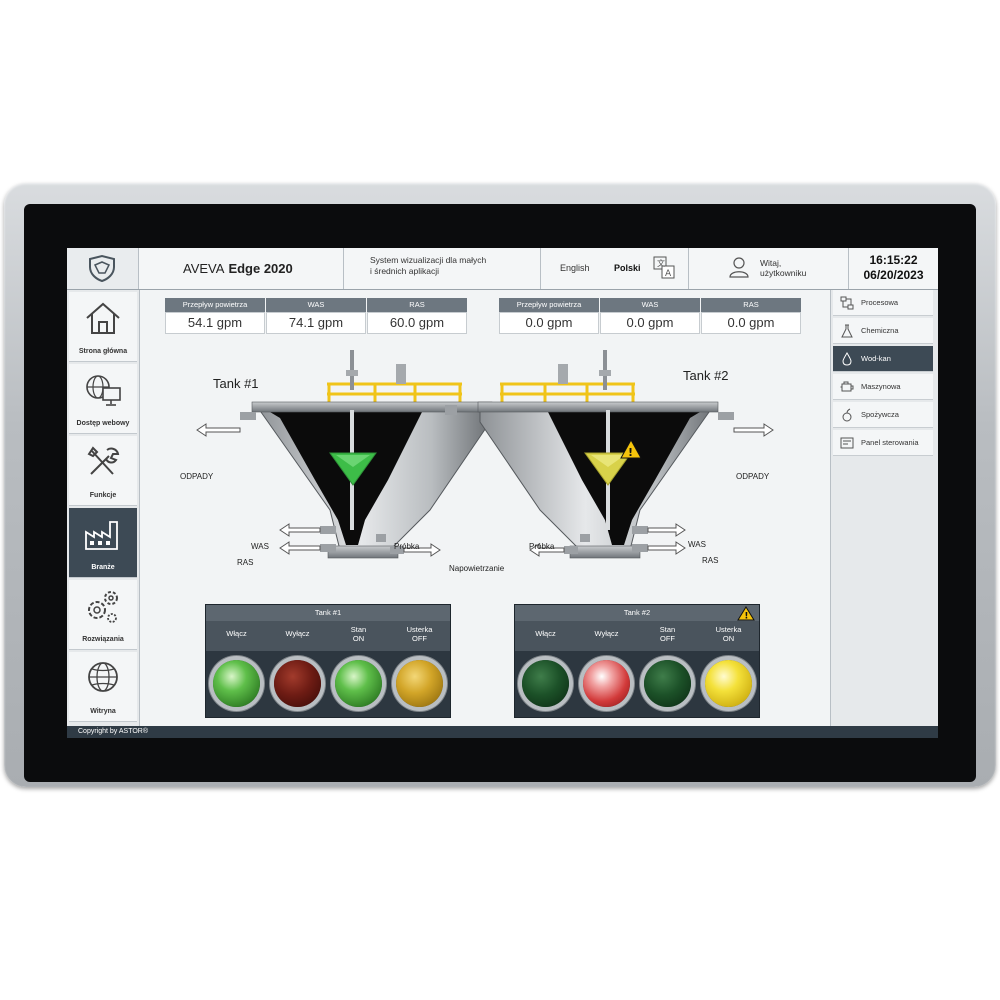 The height and width of the screenshot is (1000, 1000). I want to click on tank-2-graphic: !, so click(625, 454).